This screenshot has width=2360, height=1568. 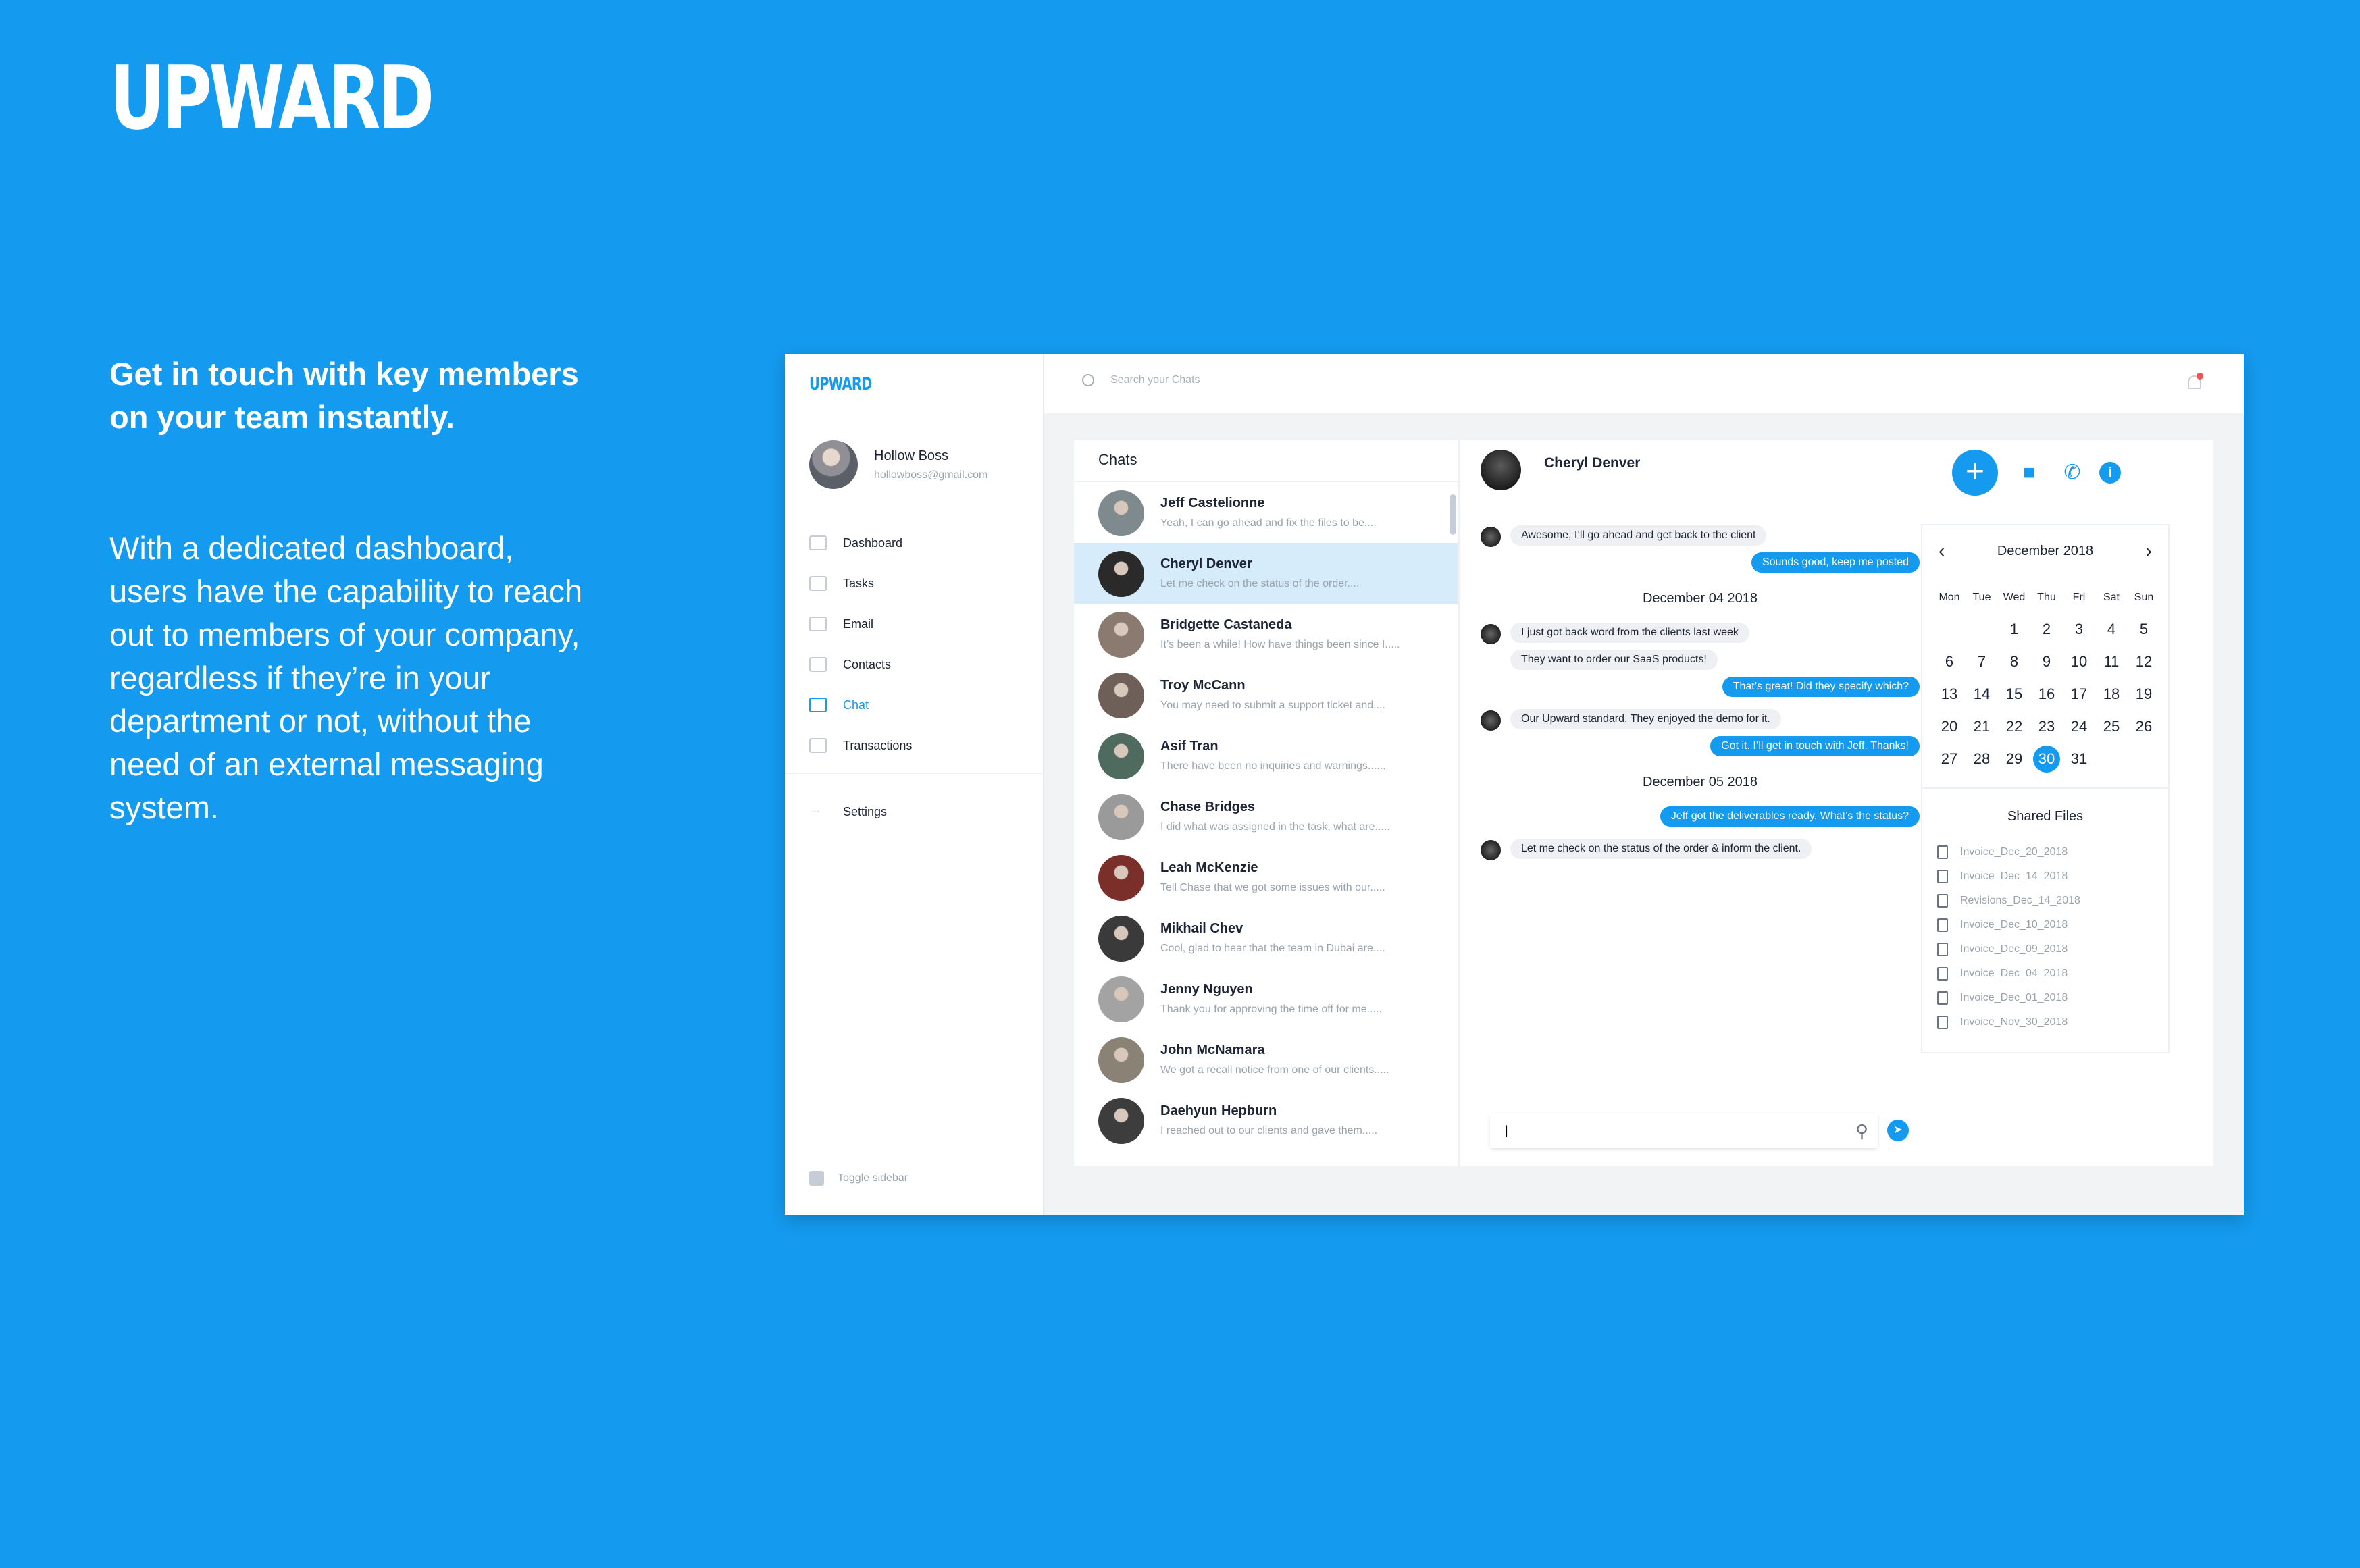 What do you see at coordinates (2110, 473) in the screenshot?
I see `info-icon: i` at bounding box center [2110, 473].